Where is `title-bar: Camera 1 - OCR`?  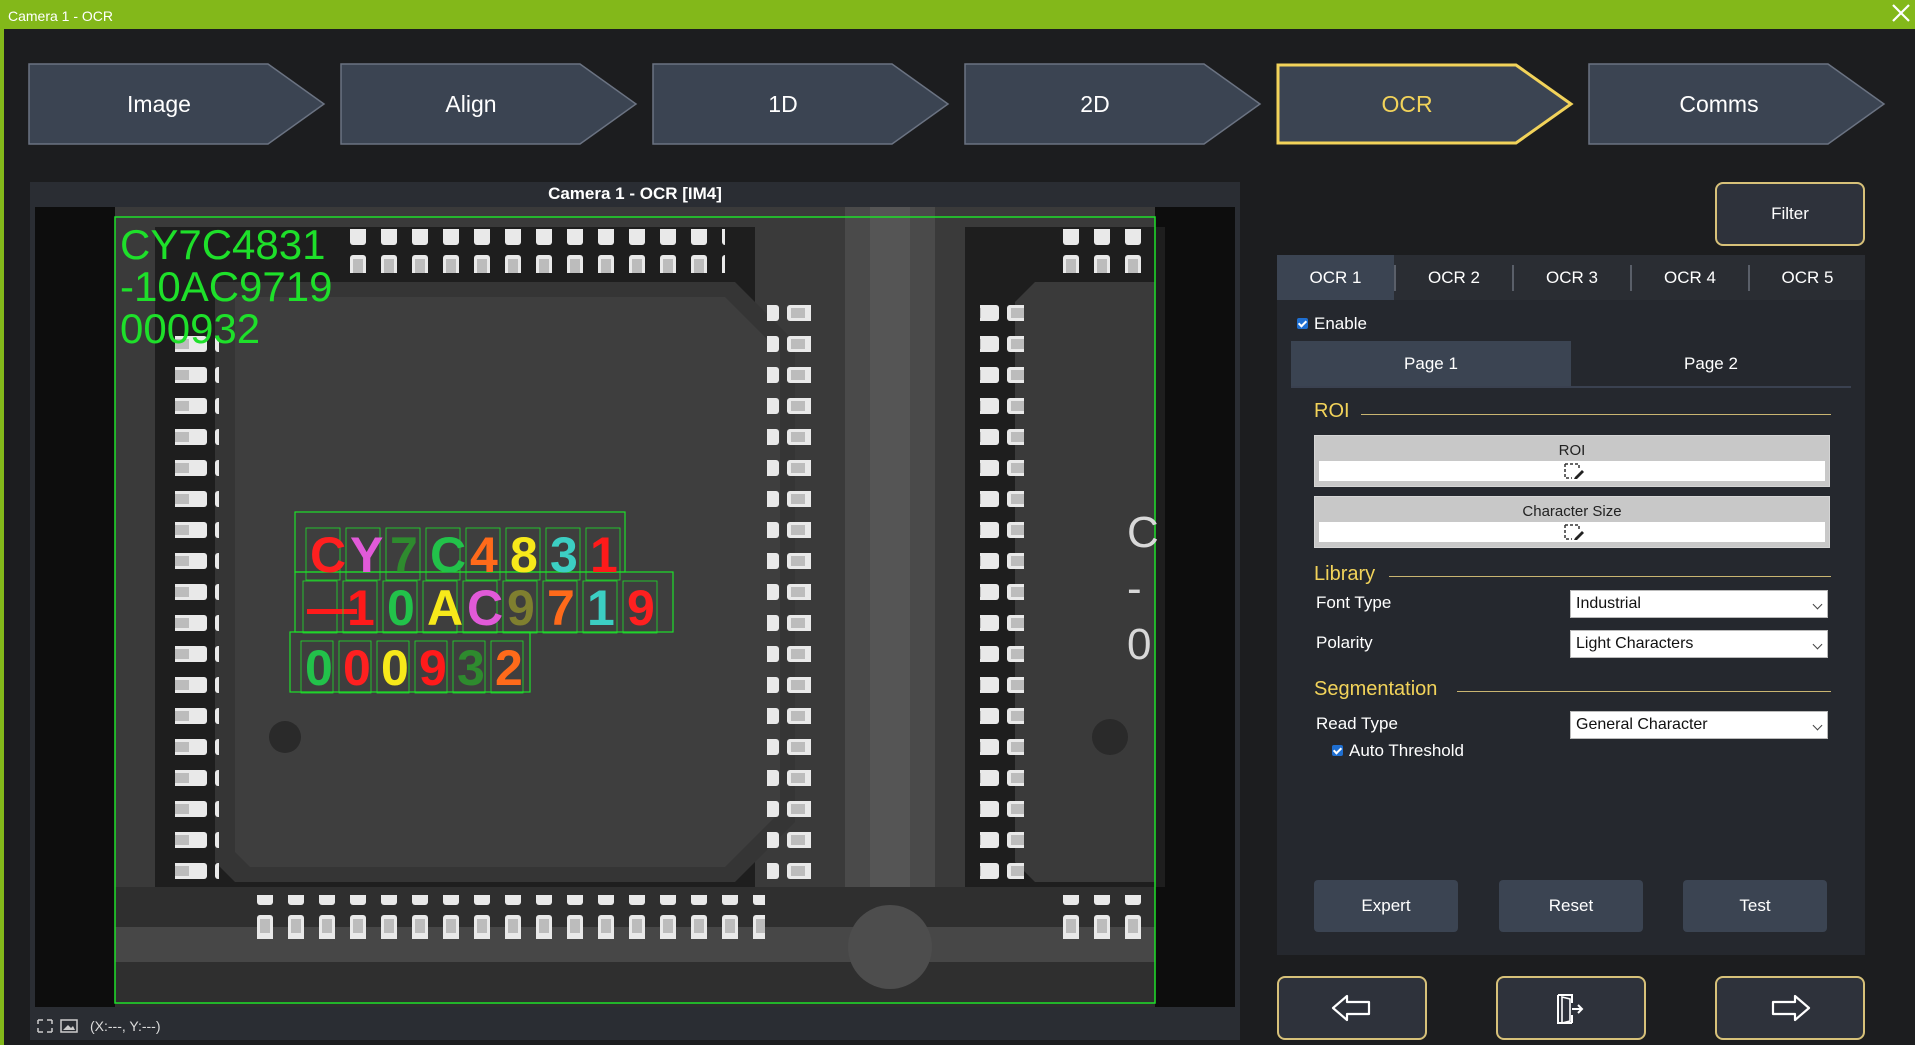
title-bar: Camera 1 - OCR is located at coordinates (957, 14).